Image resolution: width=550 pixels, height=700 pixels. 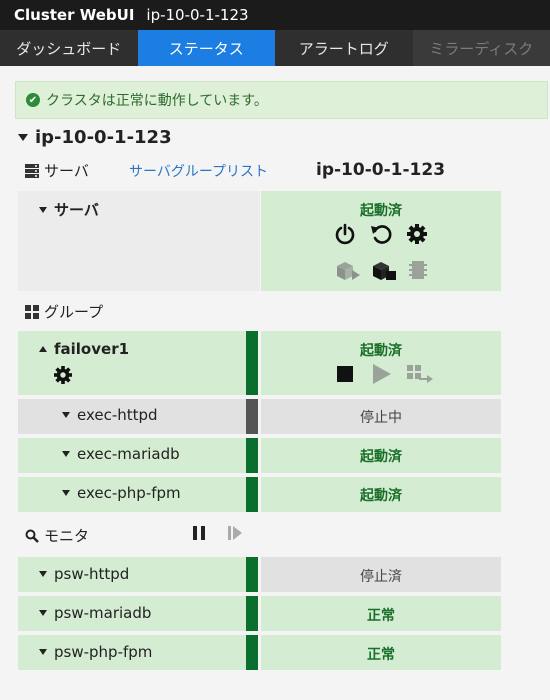 What do you see at coordinates (69, 48) in the screenshot?
I see `tab-dashboard: ダッシュボード` at bounding box center [69, 48].